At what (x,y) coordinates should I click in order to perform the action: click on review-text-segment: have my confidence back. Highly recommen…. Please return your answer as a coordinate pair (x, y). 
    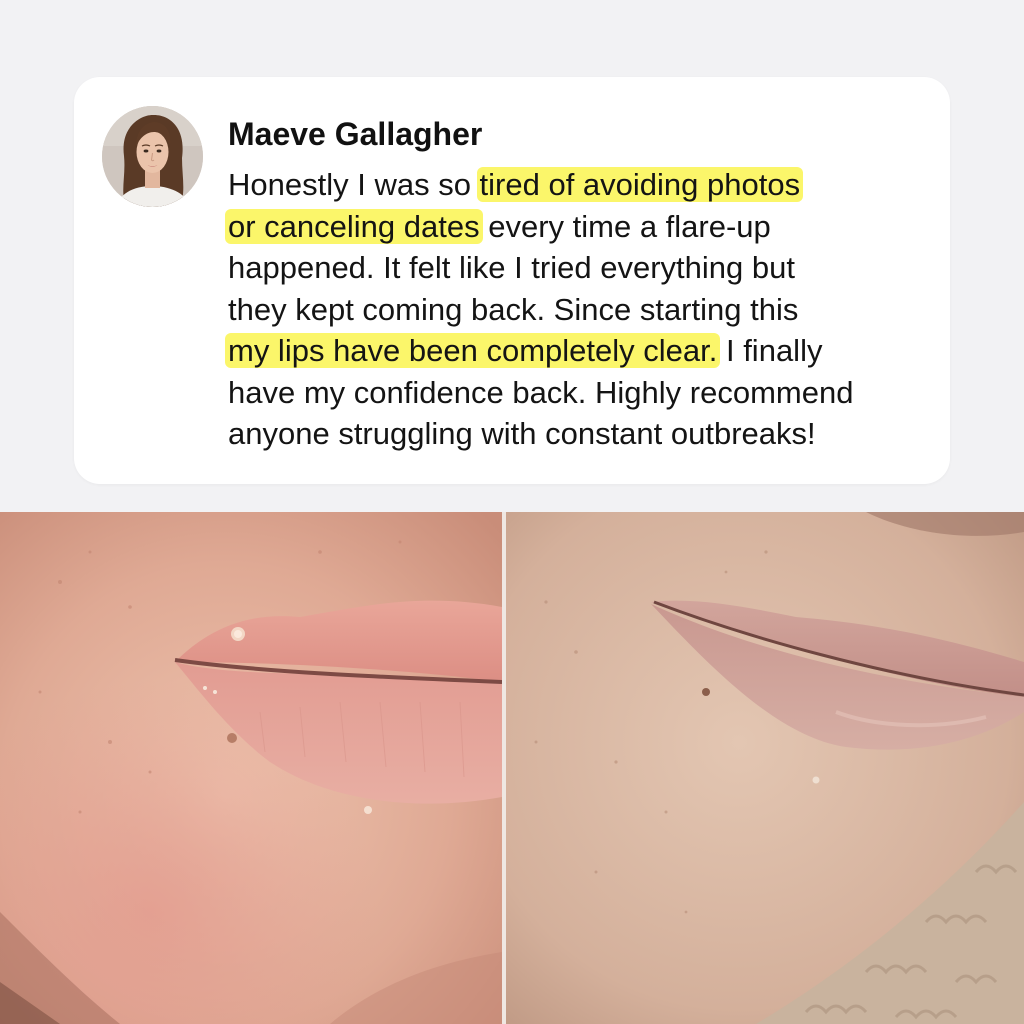
    Looking at the image, I should click on (541, 392).